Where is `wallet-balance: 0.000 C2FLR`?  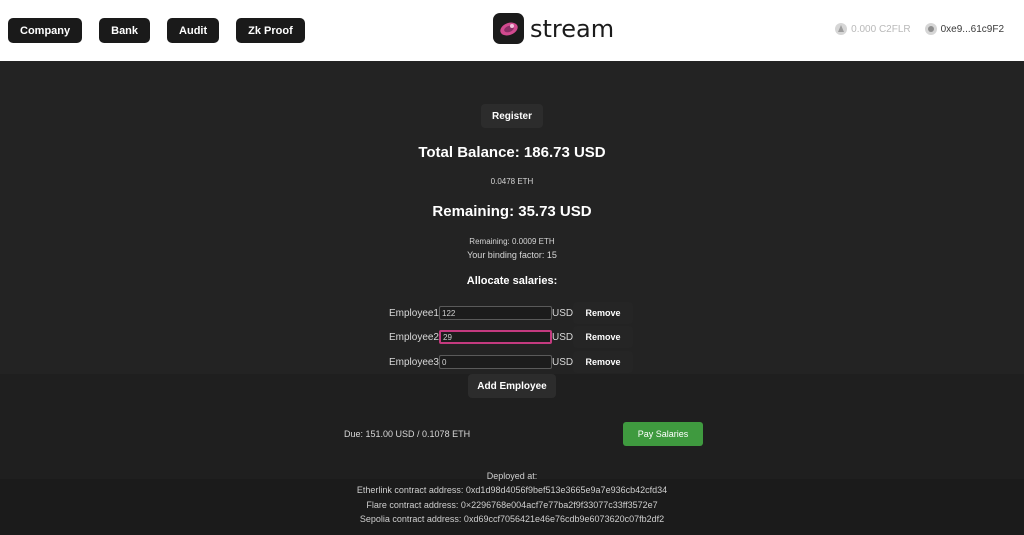 wallet-balance: 0.000 C2FLR is located at coordinates (873, 29).